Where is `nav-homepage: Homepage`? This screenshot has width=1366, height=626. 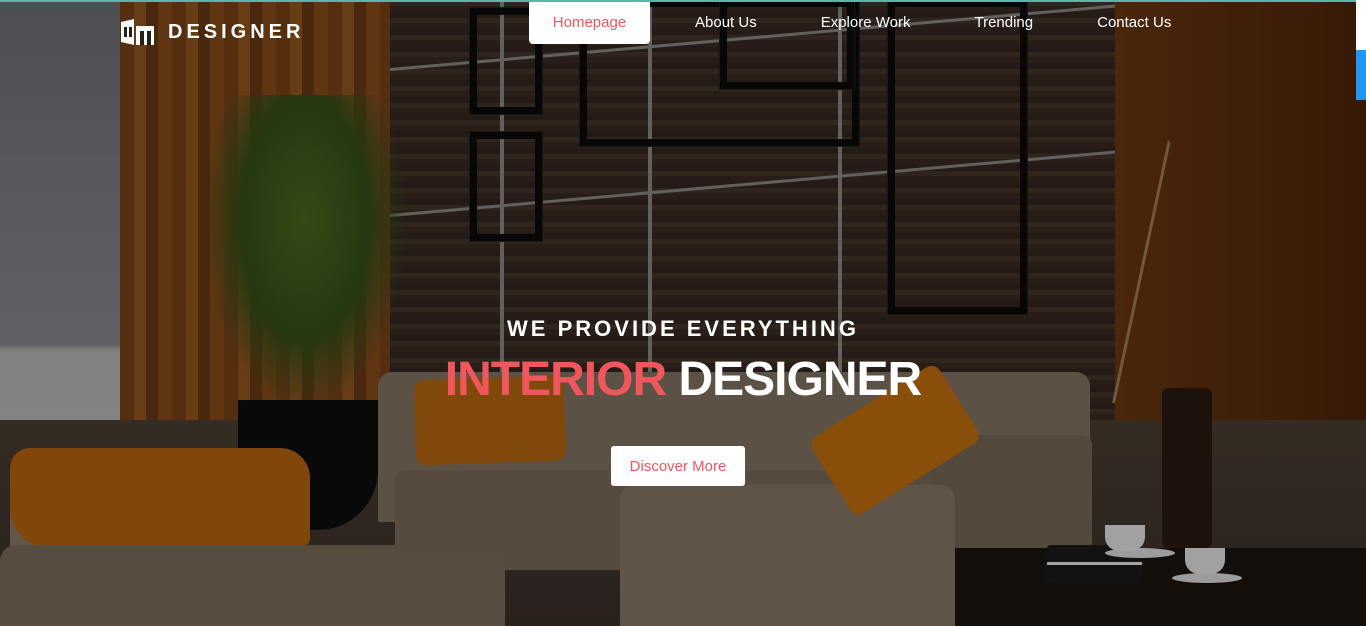
nav-homepage: Homepage is located at coordinates (589, 23).